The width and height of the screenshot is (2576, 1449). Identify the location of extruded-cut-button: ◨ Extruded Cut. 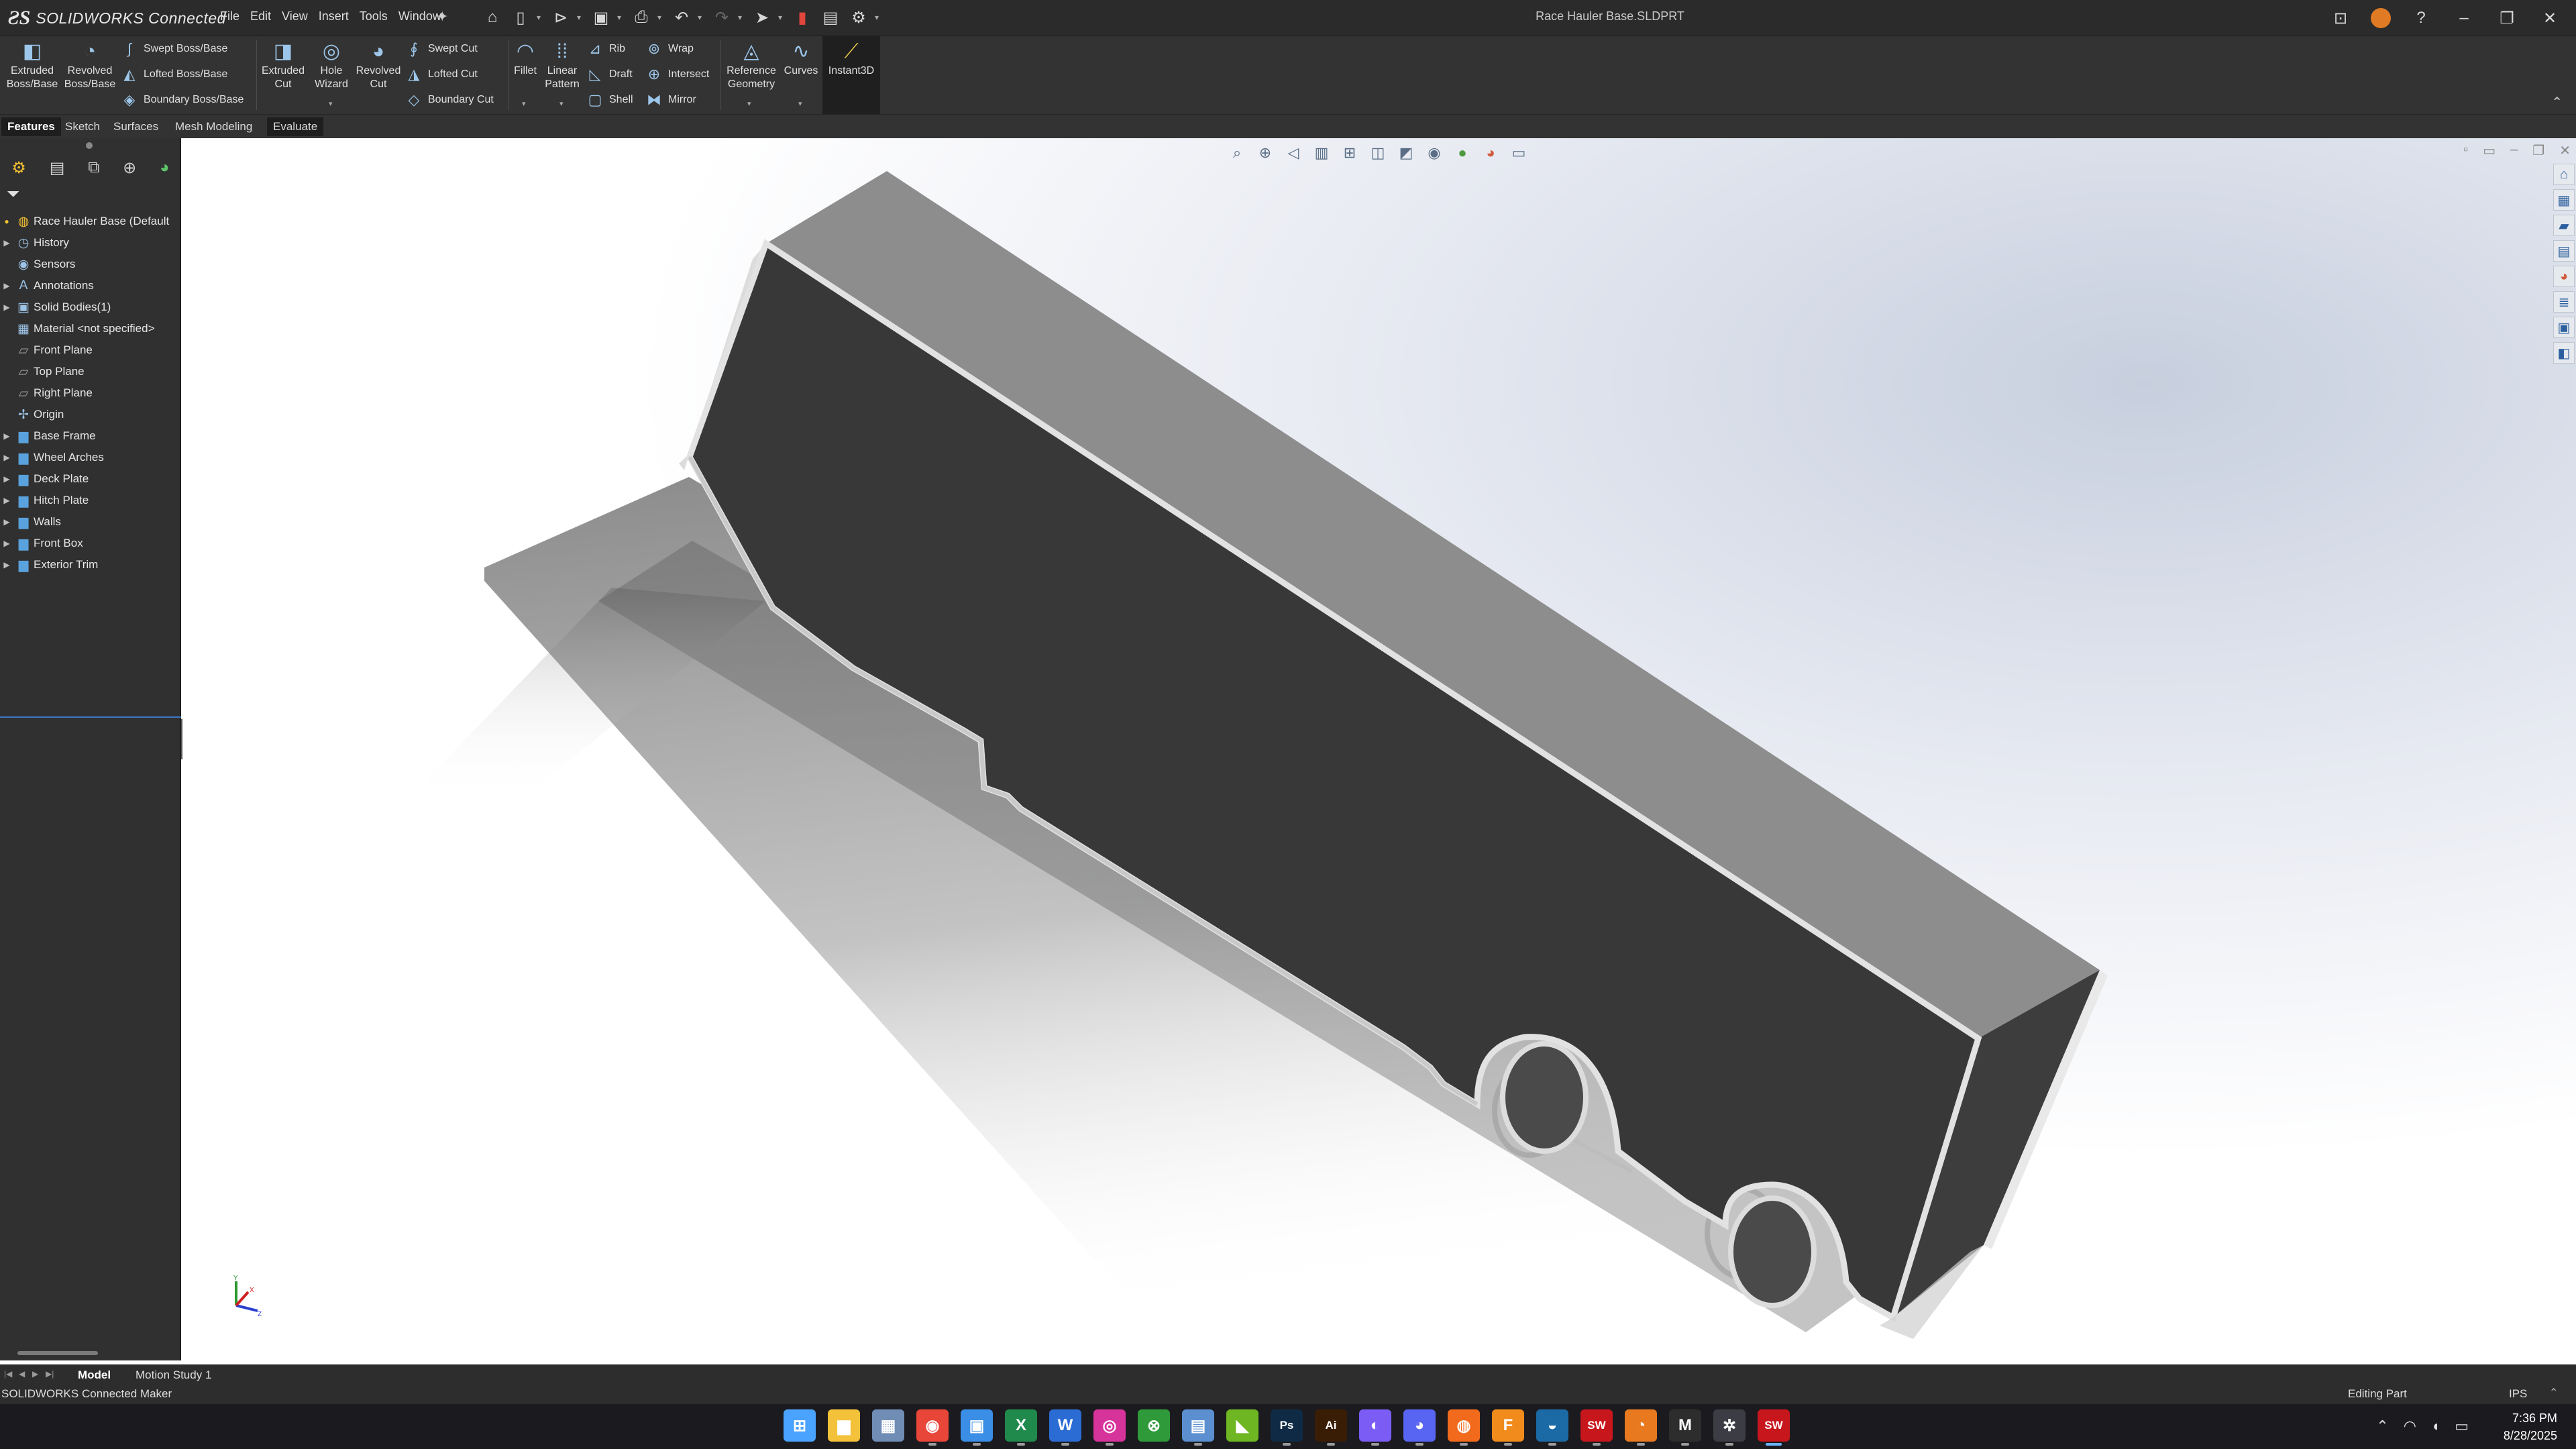
(283, 65).